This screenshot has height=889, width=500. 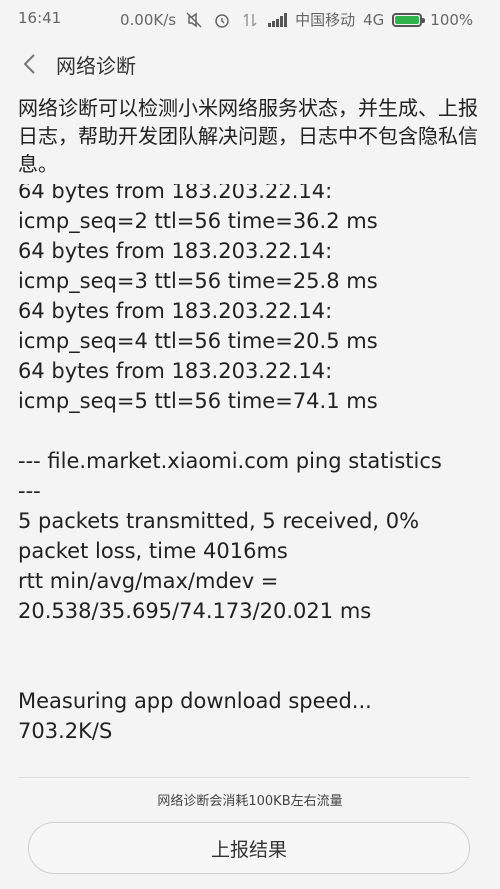 I want to click on carrier-name: 中国移动, so click(x=325, y=20).